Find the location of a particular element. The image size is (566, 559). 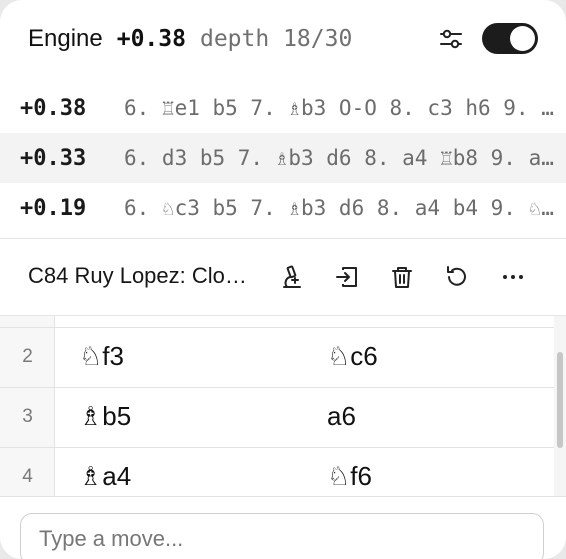

delete-button is located at coordinates (402, 277).